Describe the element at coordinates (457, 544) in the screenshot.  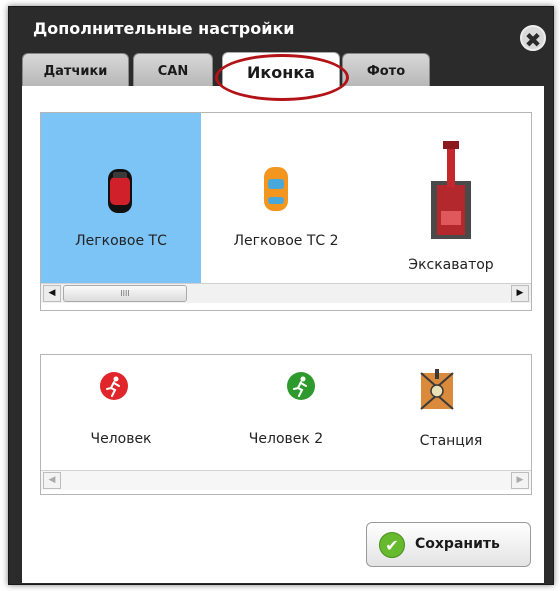
I see `save-button-label: Сохранить` at that location.